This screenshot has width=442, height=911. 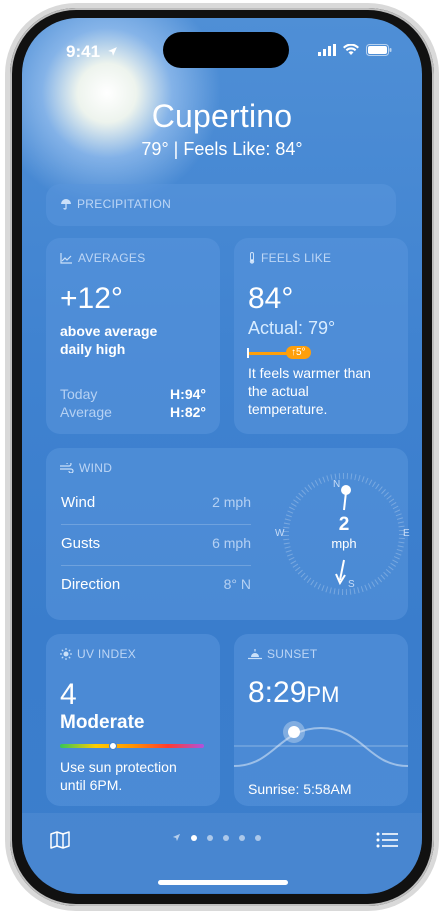 I want to click on feels-like-bar-start, so click(x=248, y=353).